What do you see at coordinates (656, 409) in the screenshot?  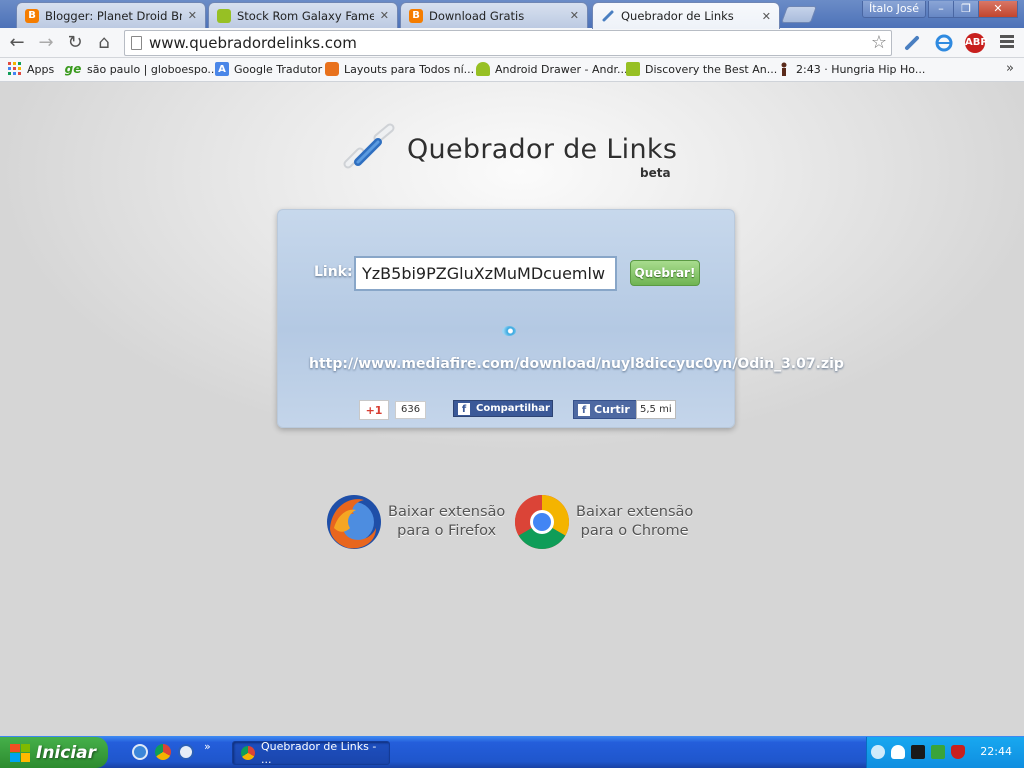 I see `facebook-like-count: 5,5 mi` at bounding box center [656, 409].